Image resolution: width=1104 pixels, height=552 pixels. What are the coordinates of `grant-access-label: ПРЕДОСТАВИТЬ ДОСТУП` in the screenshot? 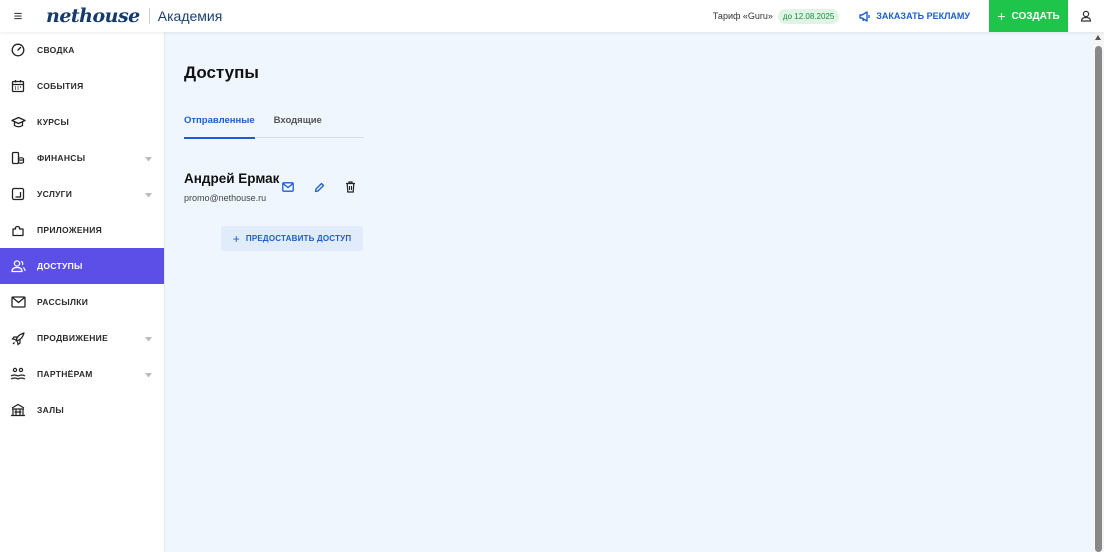 It's located at (298, 238).